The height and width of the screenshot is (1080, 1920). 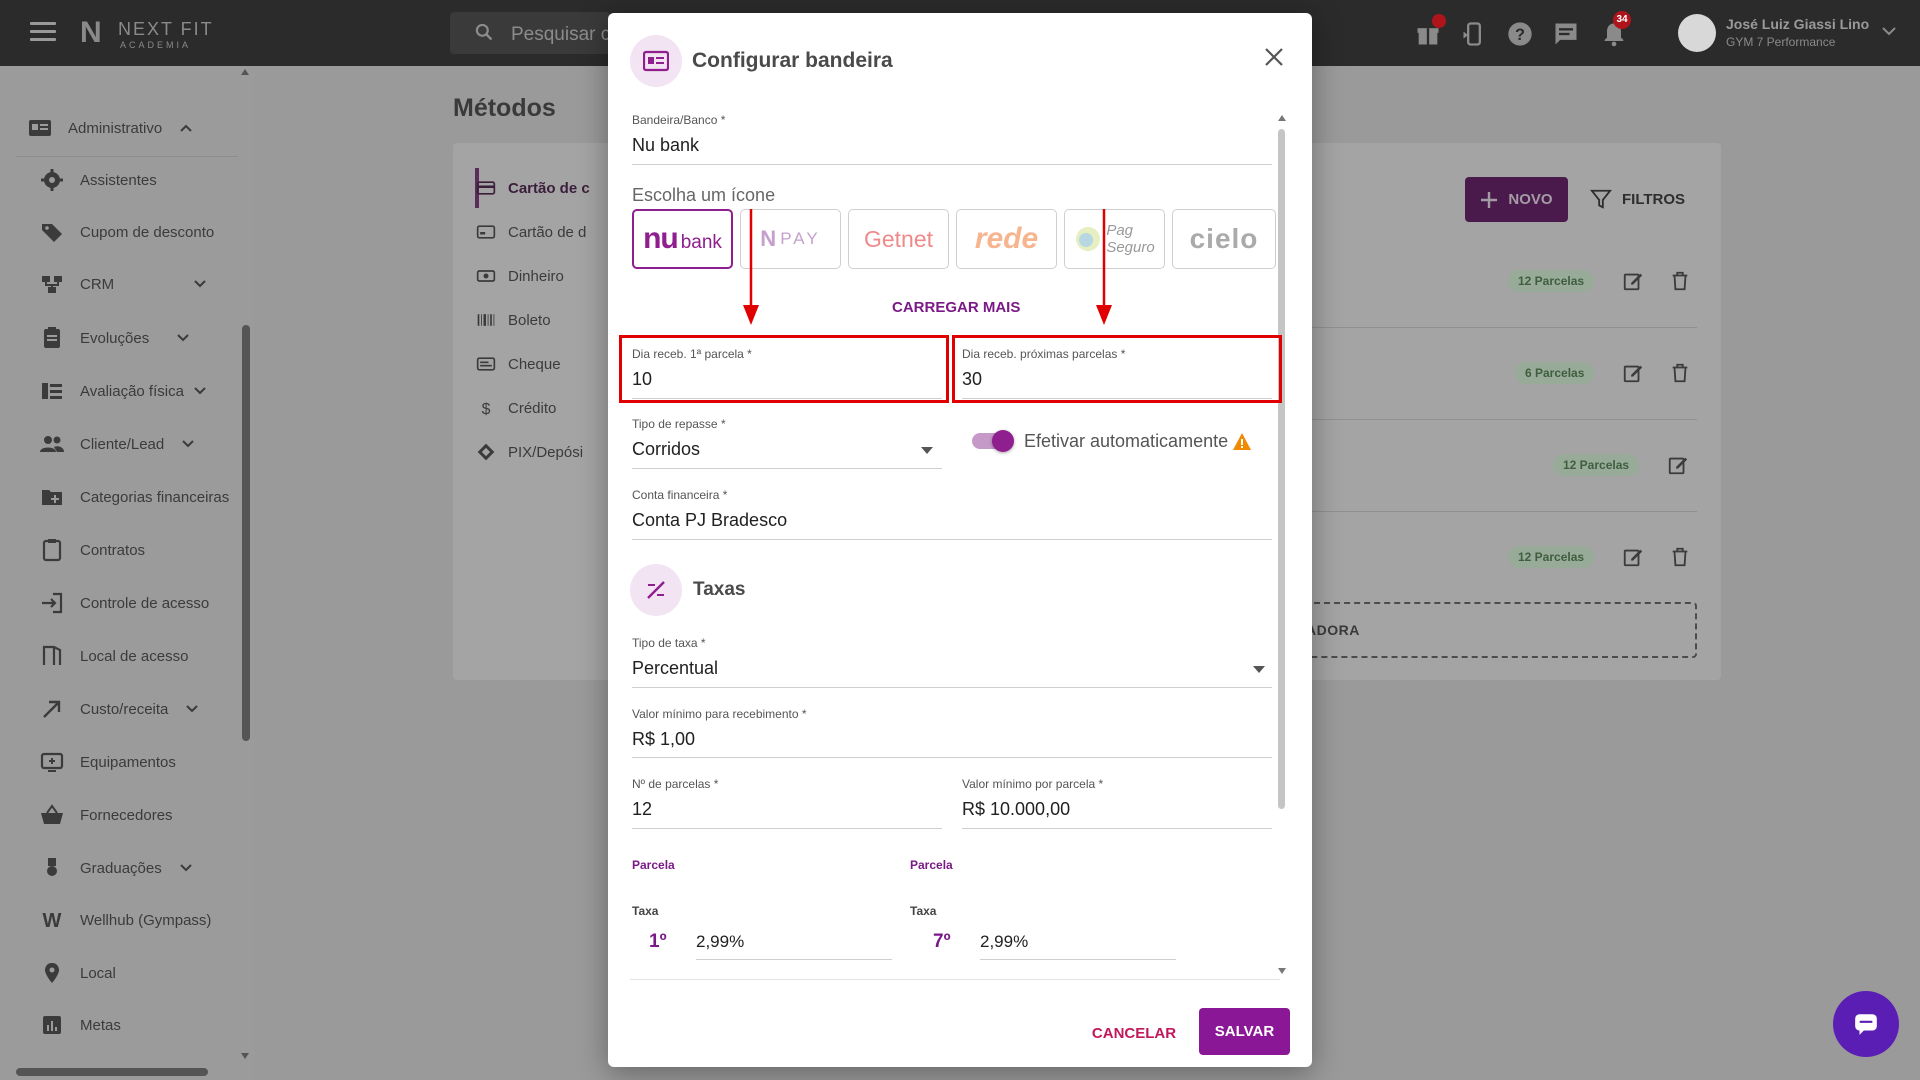 What do you see at coordinates (898, 239) in the screenshot?
I see `icon-option-getnet: Getnet` at bounding box center [898, 239].